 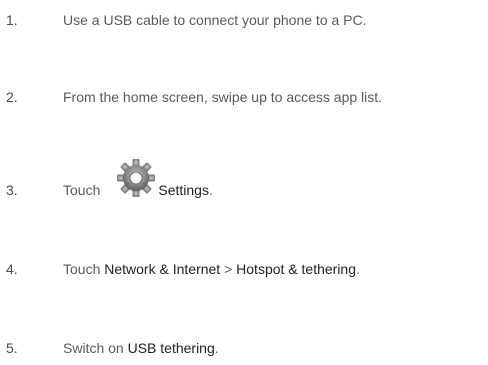 I want to click on step-number: 2., so click(x=12, y=97).